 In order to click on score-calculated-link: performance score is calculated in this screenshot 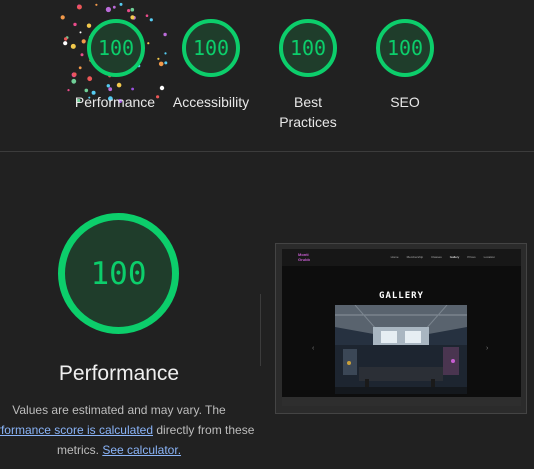, I will do `click(76, 430)`.